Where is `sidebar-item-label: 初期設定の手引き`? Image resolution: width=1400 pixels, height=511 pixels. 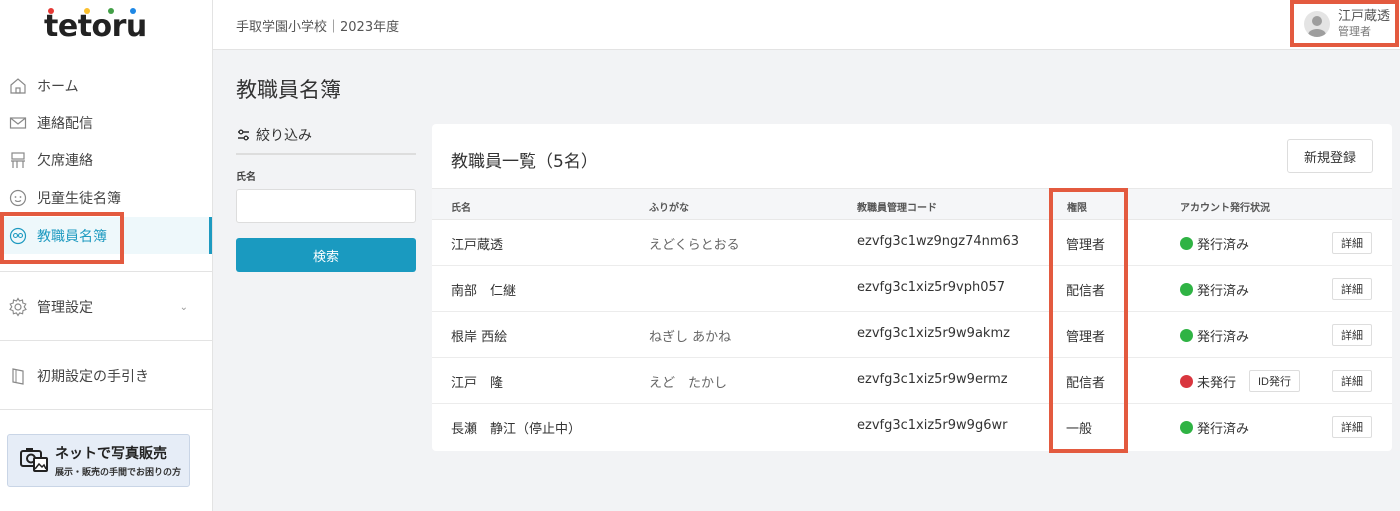
sidebar-item-label: 初期設定の手引き is located at coordinates (93, 376).